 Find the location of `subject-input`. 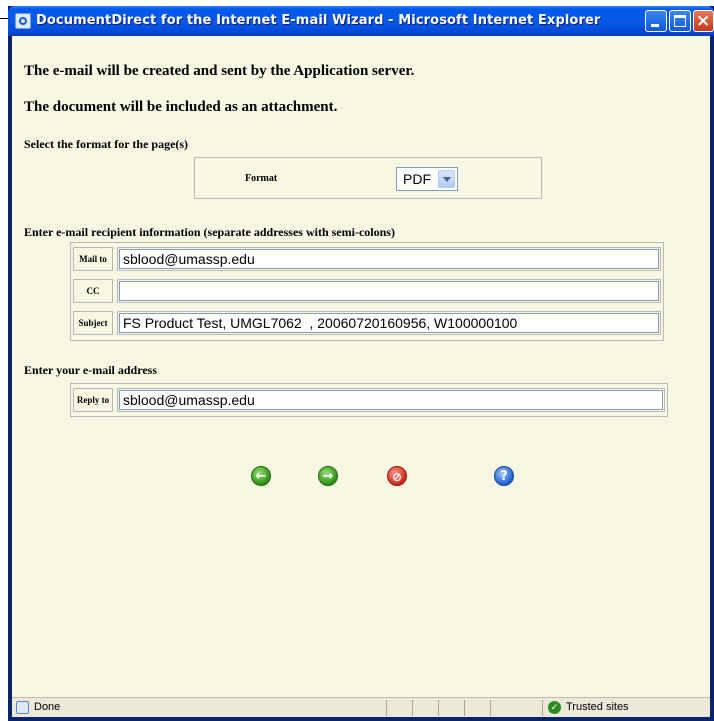

subject-input is located at coordinates (389, 323).